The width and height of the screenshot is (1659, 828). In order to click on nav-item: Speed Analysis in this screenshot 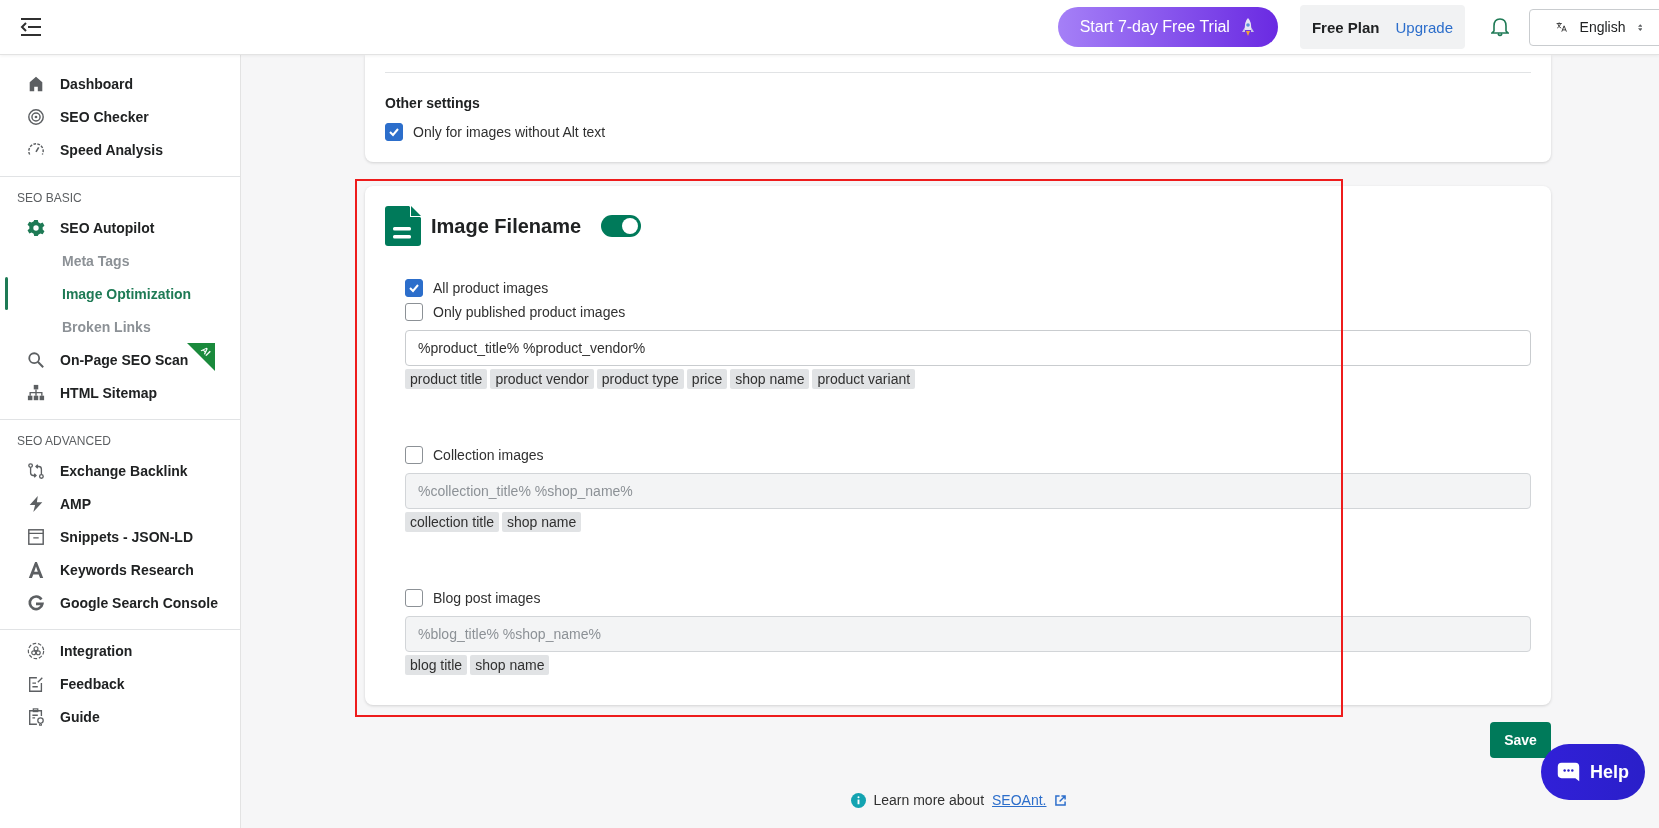, I will do `click(120, 149)`.